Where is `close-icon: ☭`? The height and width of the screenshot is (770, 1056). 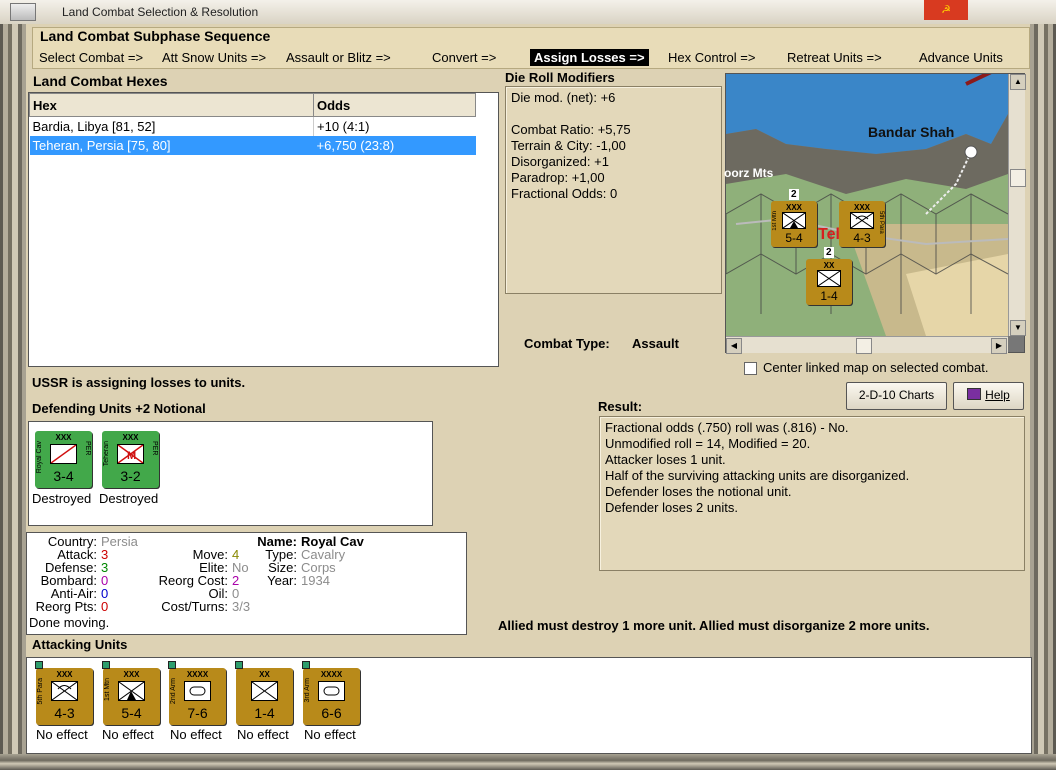
close-icon: ☭ is located at coordinates (946, 10).